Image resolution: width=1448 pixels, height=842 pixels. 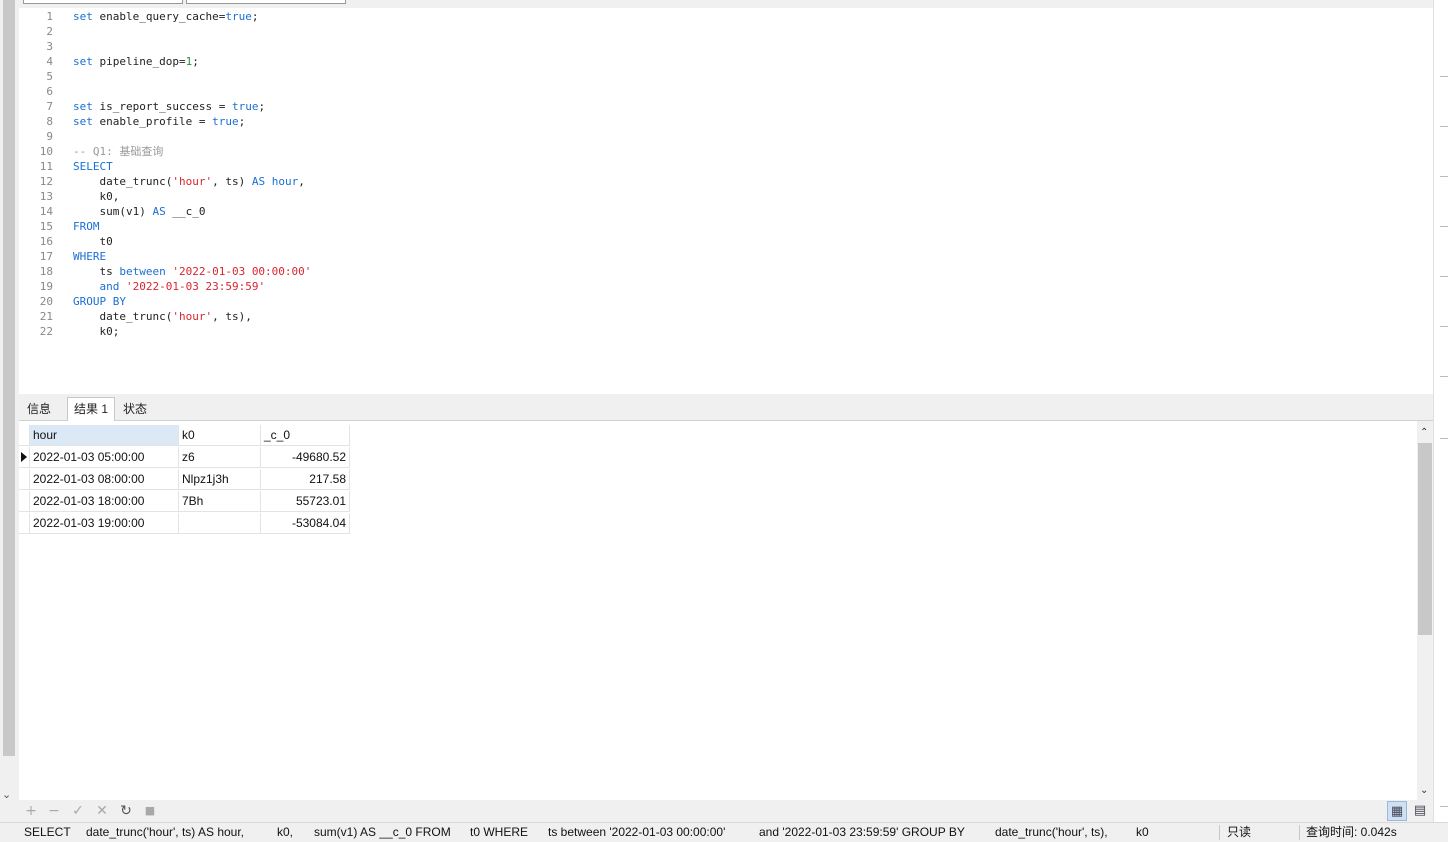 What do you see at coordinates (220, 457) in the screenshot?
I see `cell-k0: z6` at bounding box center [220, 457].